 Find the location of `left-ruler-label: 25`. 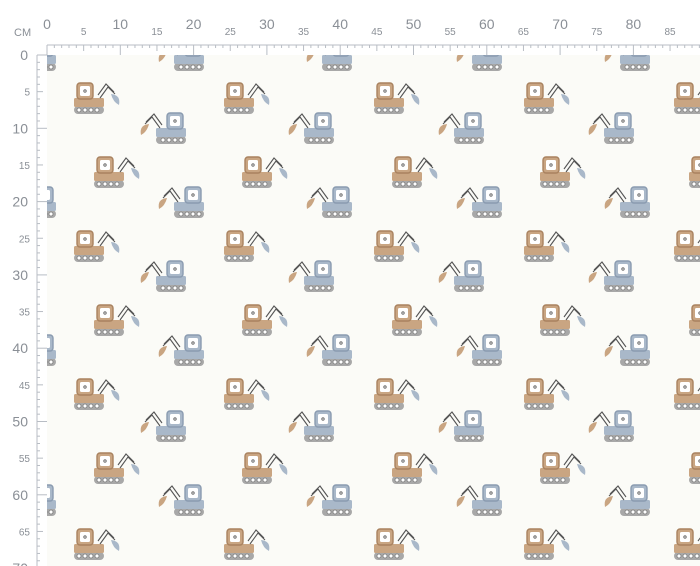

left-ruler-label: 25 is located at coordinates (25, 239).